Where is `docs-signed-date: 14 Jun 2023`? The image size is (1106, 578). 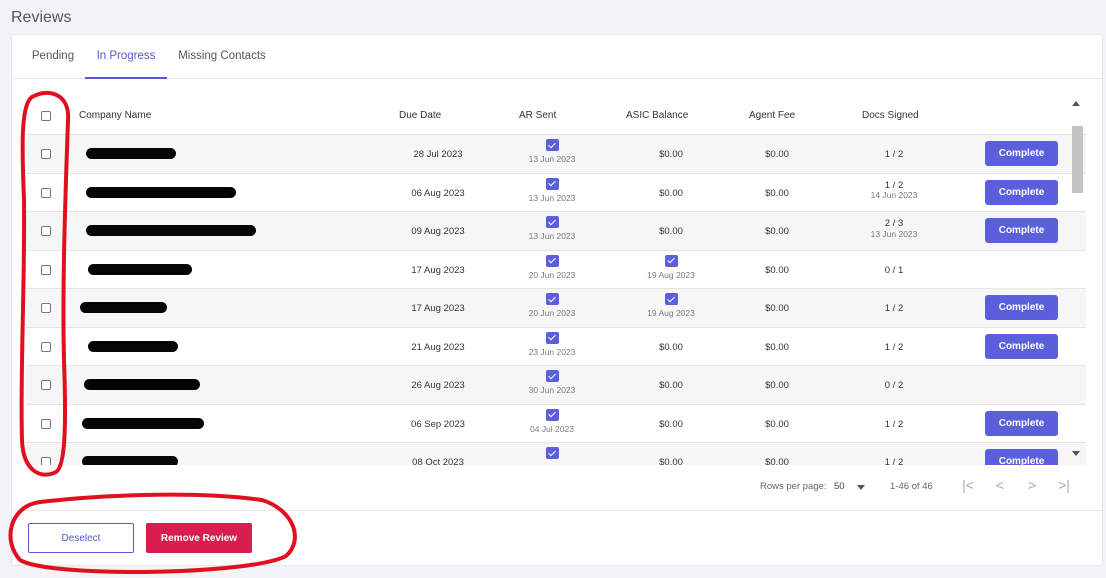
docs-signed-date: 14 Jun 2023 is located at coordinates (894, 195).